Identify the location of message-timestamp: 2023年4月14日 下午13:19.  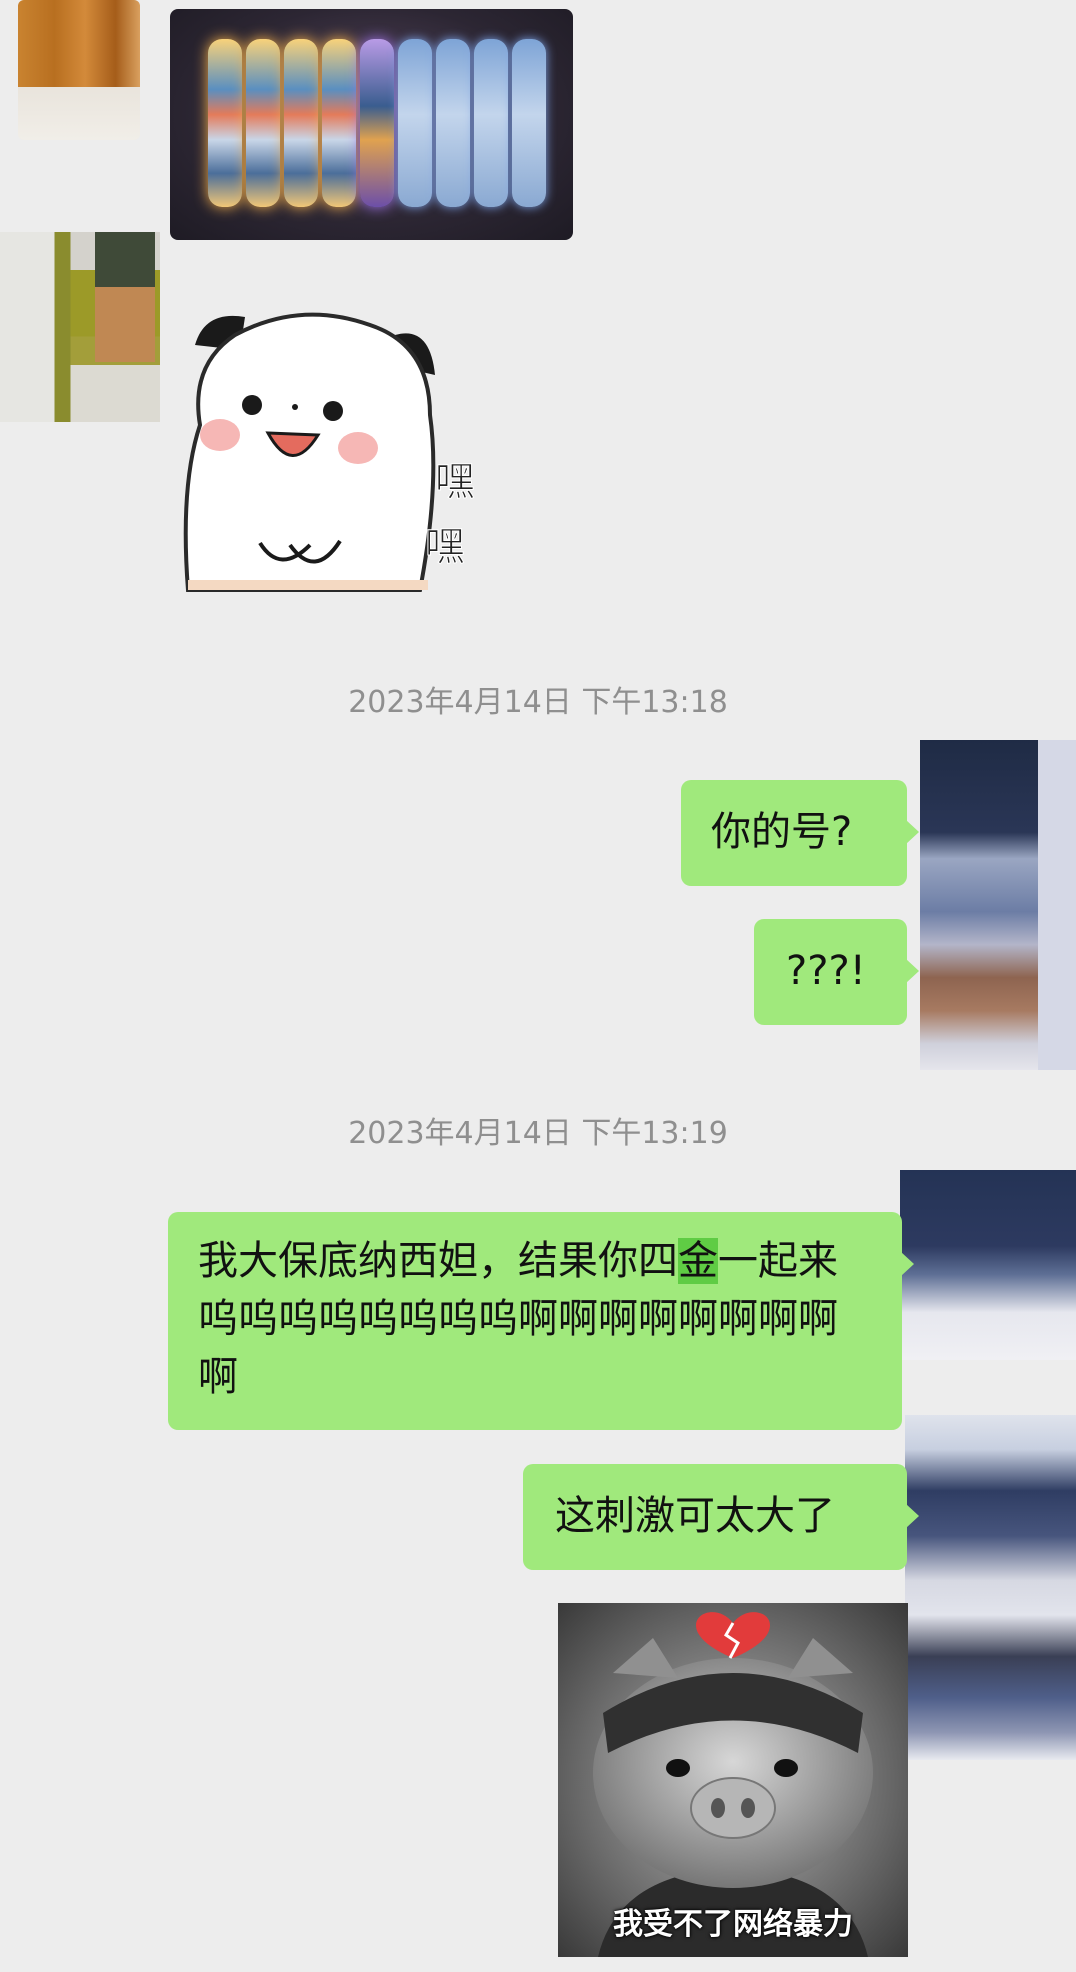
(538, 1133).